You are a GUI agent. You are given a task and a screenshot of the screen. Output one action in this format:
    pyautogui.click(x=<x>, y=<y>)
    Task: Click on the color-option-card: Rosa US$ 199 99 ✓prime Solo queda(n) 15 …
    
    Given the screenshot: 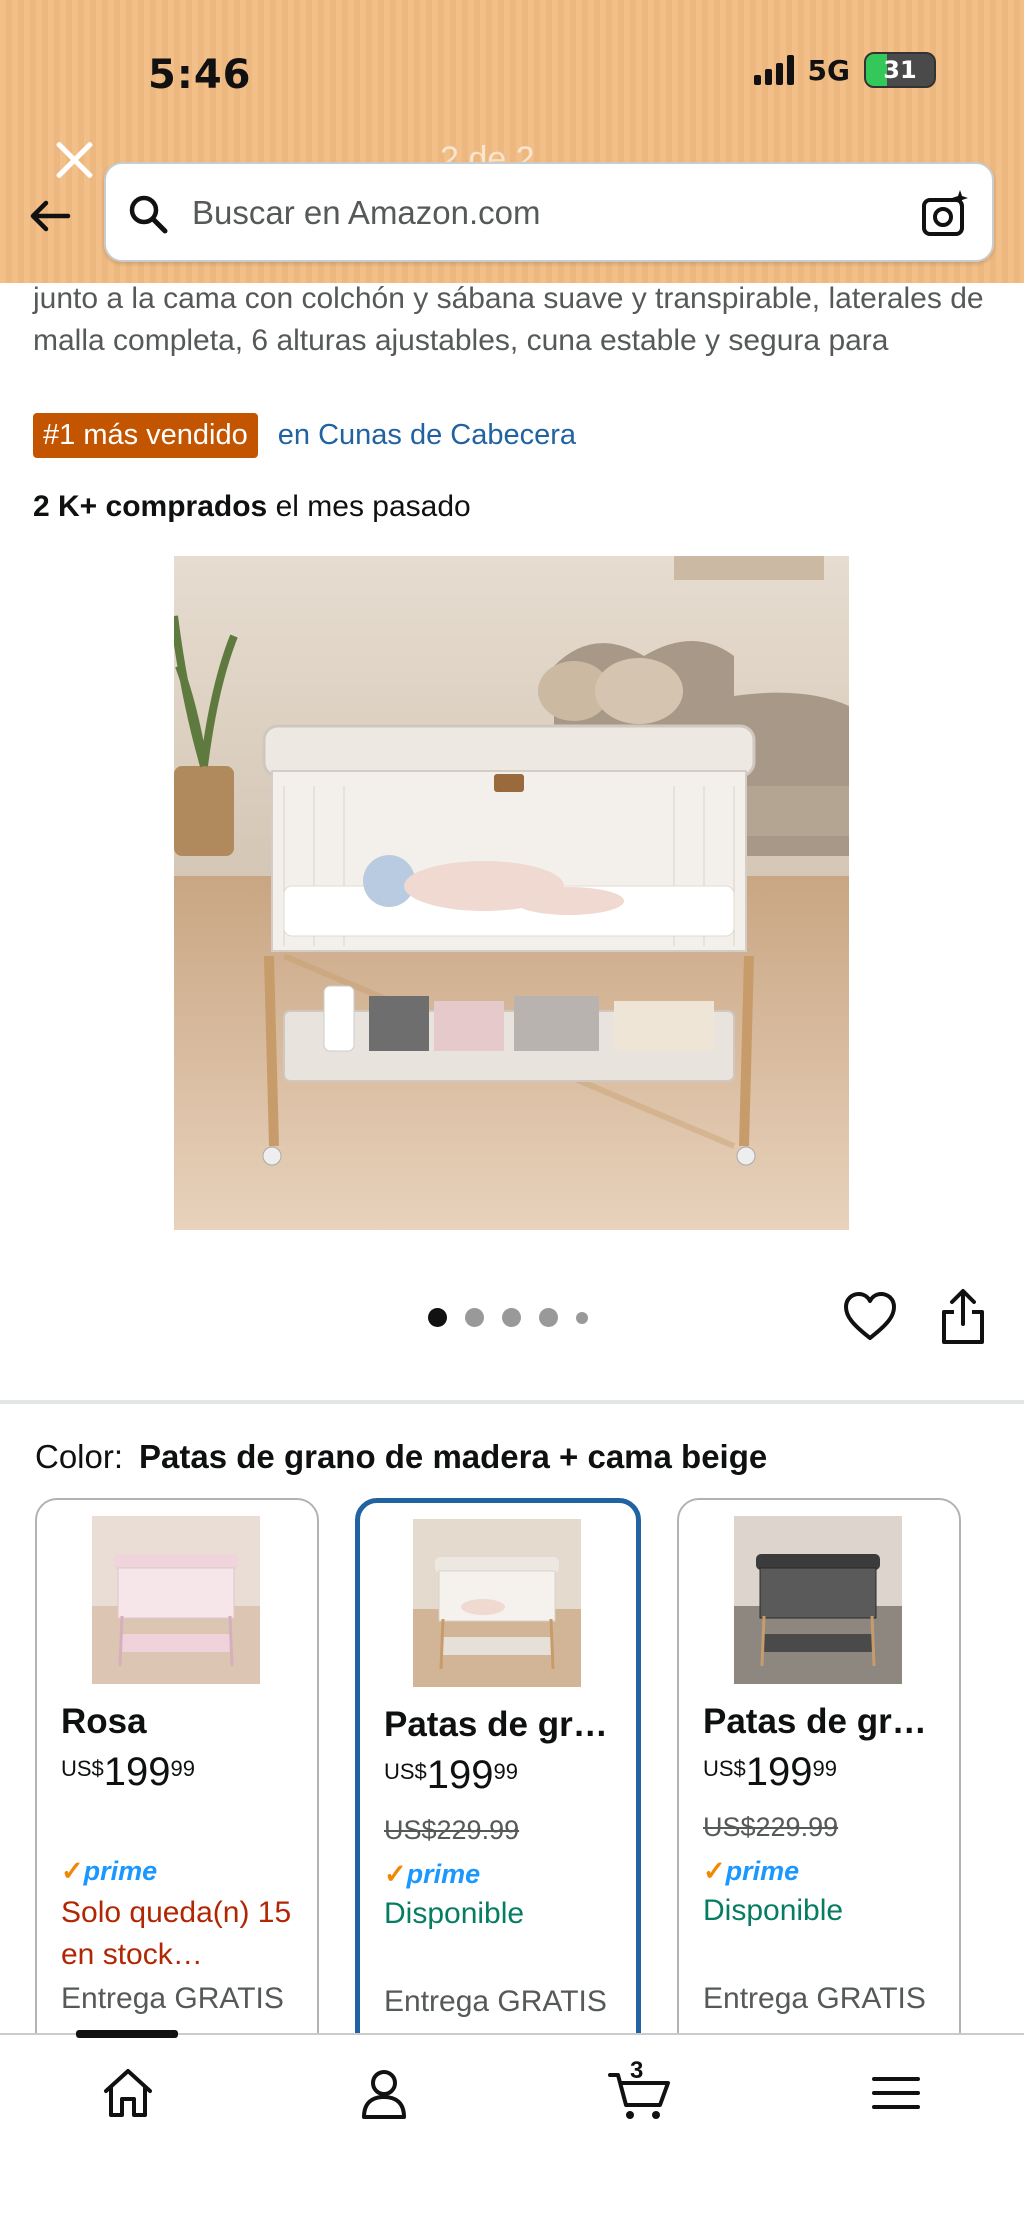 What is the action you would take?
    pyautogui.click(x=177, y=1778)
    